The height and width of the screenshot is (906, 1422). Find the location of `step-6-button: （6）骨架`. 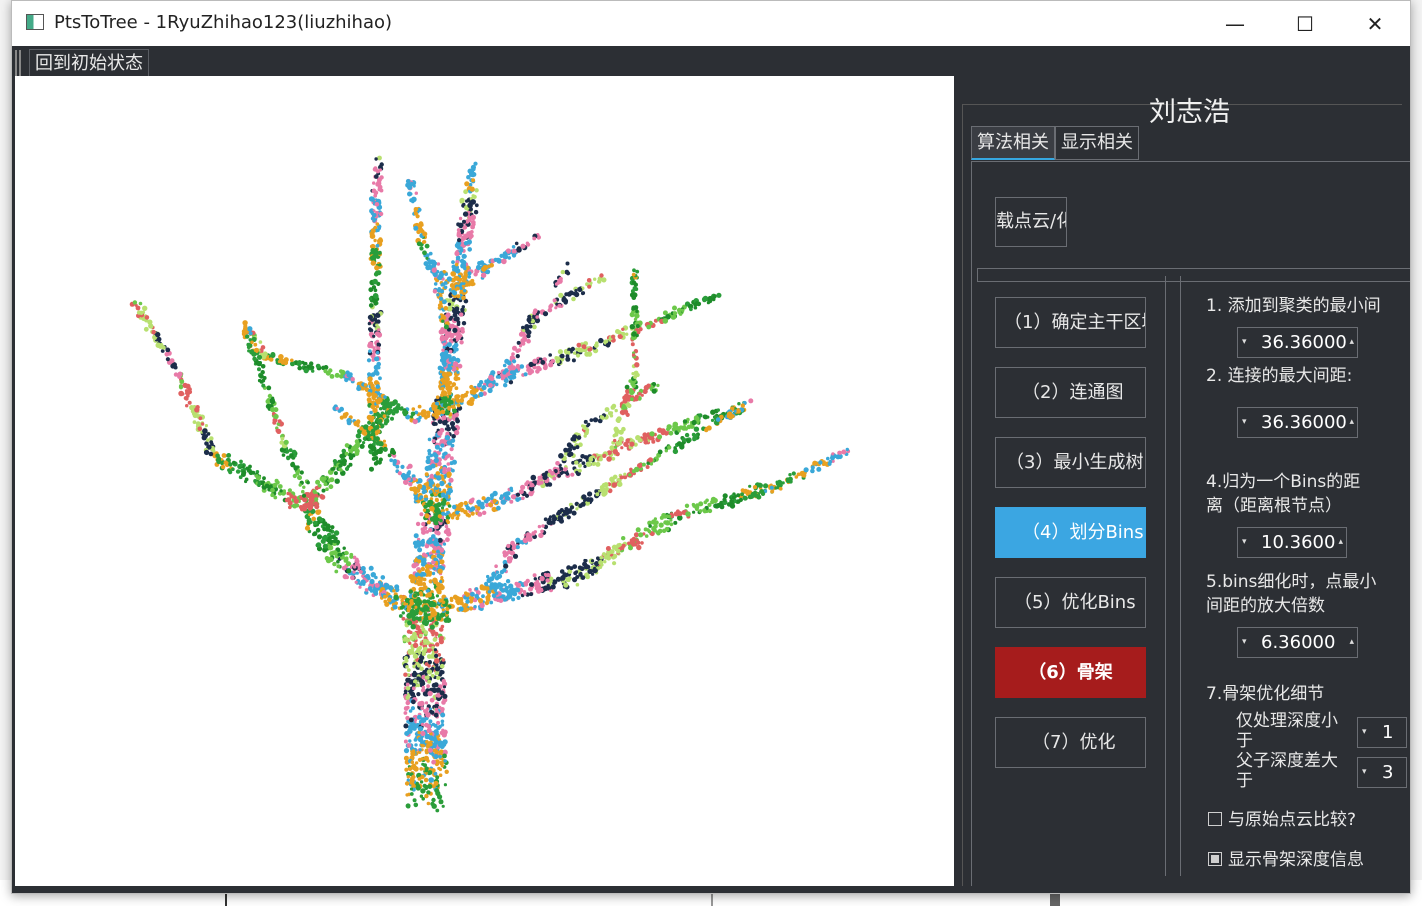

step-6-button: （6）骨架 is located at coordinates (1070, 672).